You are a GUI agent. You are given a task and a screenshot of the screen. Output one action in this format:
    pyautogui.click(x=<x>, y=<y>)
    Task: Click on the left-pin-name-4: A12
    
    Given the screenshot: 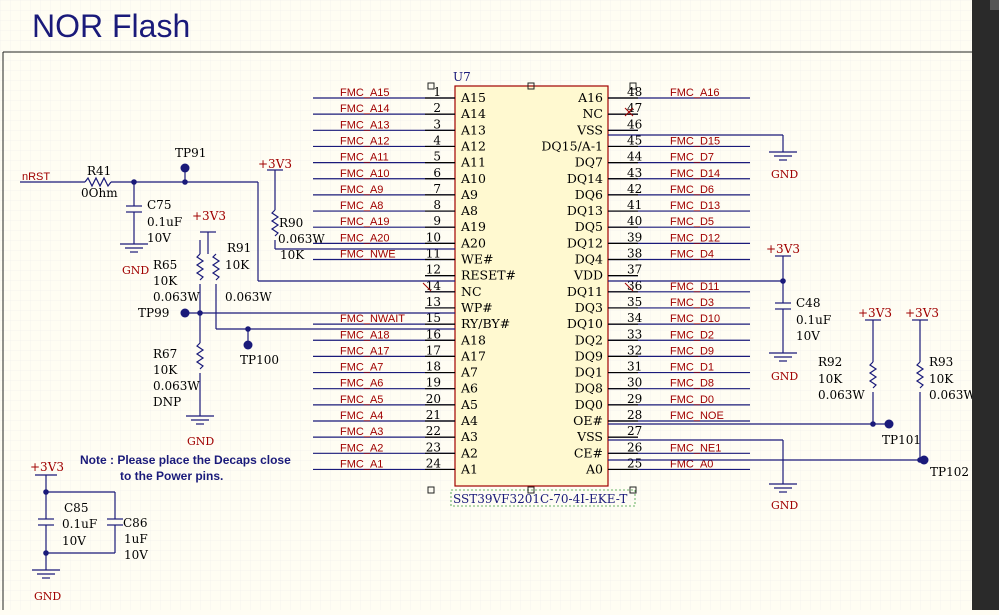 What is the action you would take?
    pyautogui.click(x=473, y=145)
    